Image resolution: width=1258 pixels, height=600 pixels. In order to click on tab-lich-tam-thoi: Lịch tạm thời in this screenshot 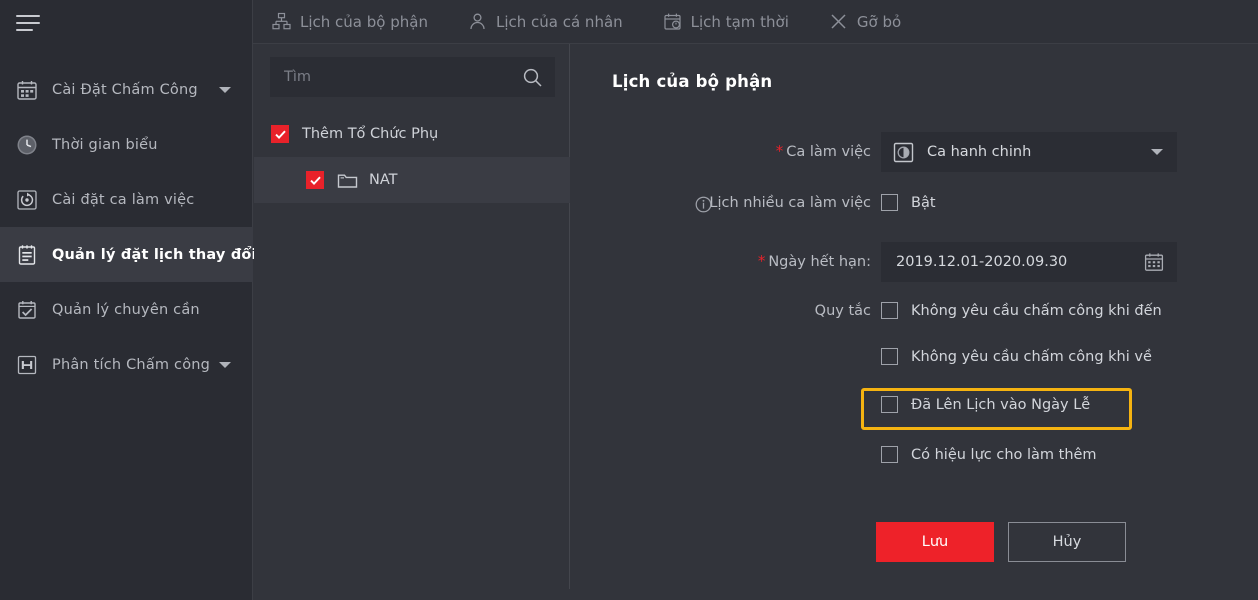, I will do `click(735, 22)`.